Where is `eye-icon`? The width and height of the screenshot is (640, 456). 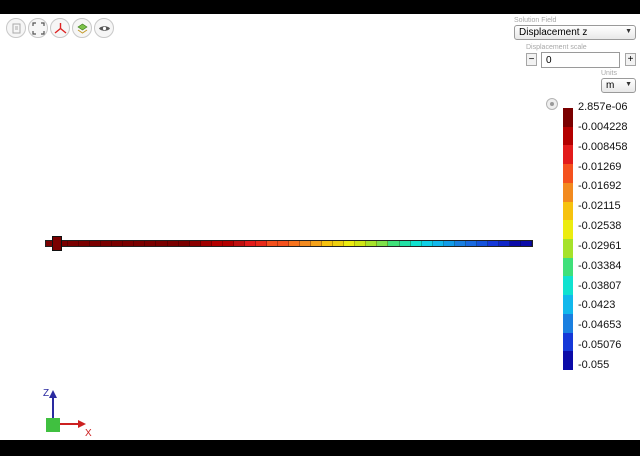 eye-icon is located at coordinates (104, 28).